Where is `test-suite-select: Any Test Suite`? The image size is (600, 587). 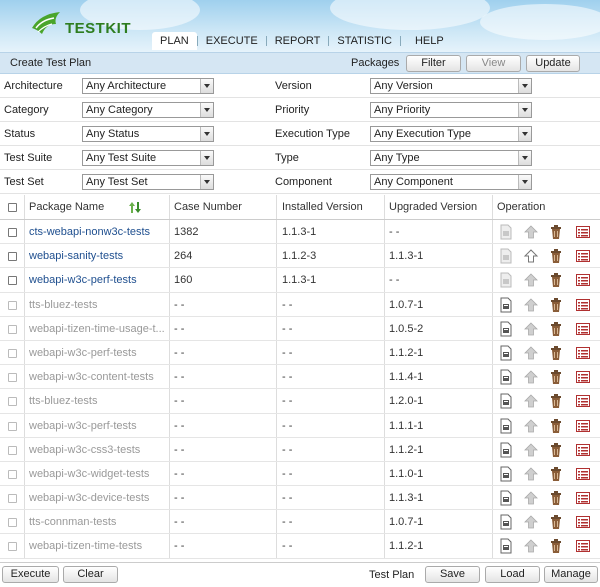
test-suite-select: Any Test Suite is located at coordinates (148, 158).